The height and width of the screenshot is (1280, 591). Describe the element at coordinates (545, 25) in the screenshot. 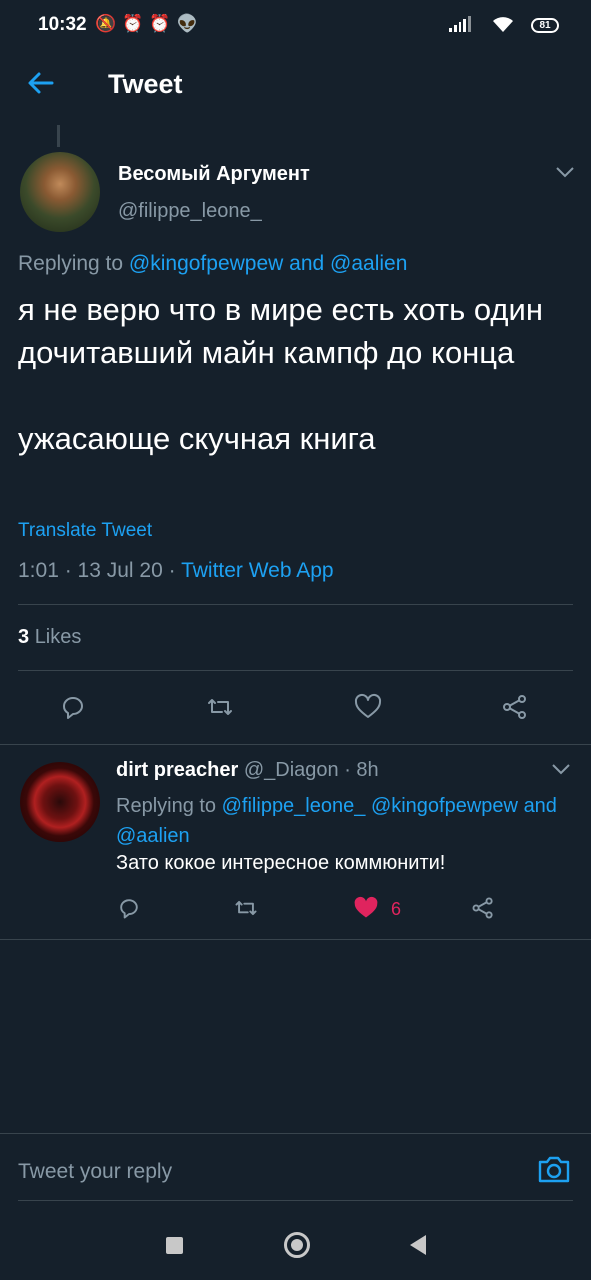

I see `battery-icon: 81` at that location.